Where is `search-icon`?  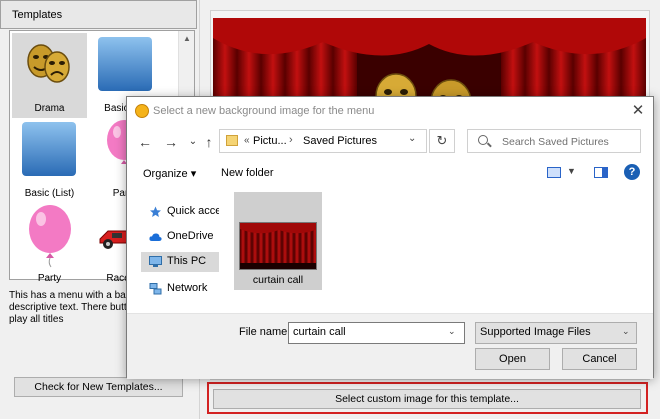 search-icon is located at coordinates (483, 140).